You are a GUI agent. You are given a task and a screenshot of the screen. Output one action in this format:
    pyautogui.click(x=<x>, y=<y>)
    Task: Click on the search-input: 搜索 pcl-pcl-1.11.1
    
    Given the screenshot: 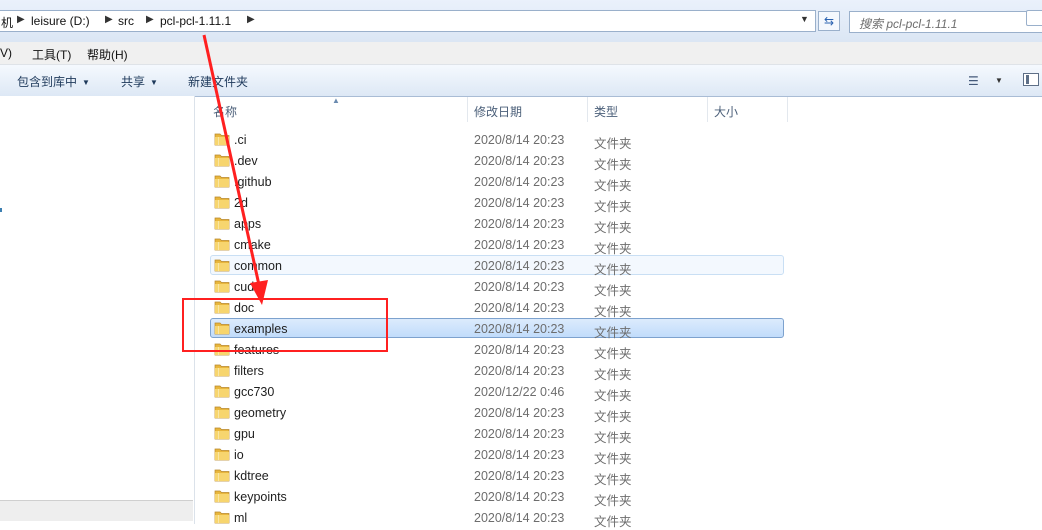 What is the action you would take?
    pyautogui.click(x=945, y=21)
    